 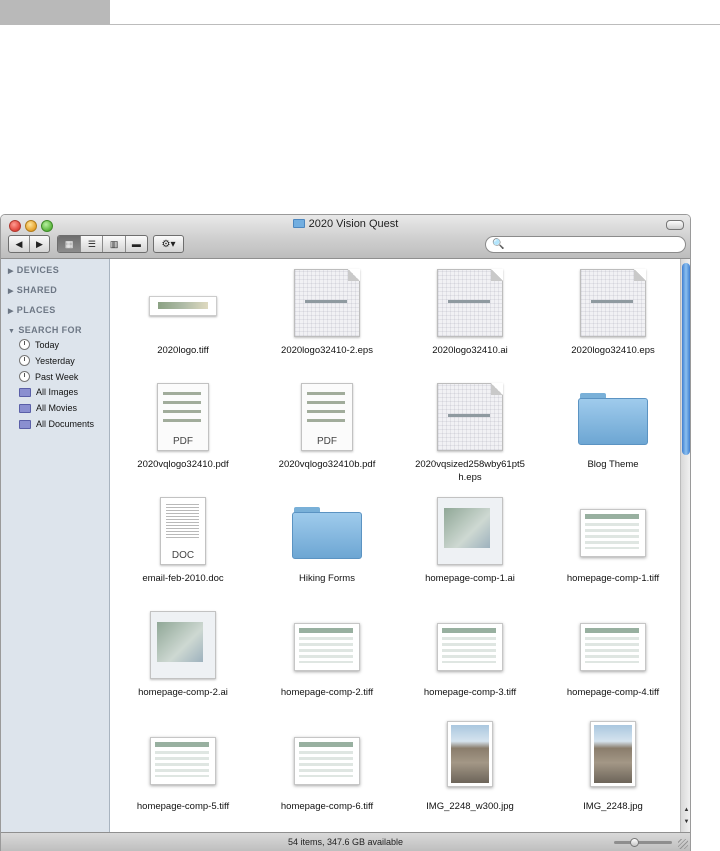 What do you see at coordinates (345, 237) in the screenshot?
I see `titlebar: 2020 Vision Quest ◀ ▶ ▦ ☰ ▥ ▬ ⚙▾ 🔍` at bounding box center [345, 237].